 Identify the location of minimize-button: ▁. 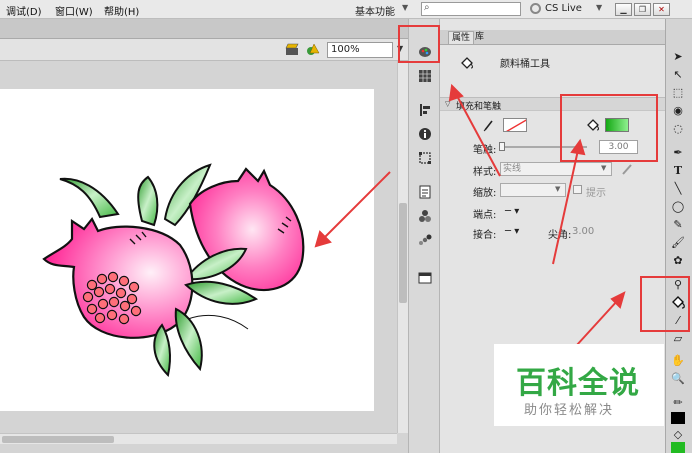
(623, 9).